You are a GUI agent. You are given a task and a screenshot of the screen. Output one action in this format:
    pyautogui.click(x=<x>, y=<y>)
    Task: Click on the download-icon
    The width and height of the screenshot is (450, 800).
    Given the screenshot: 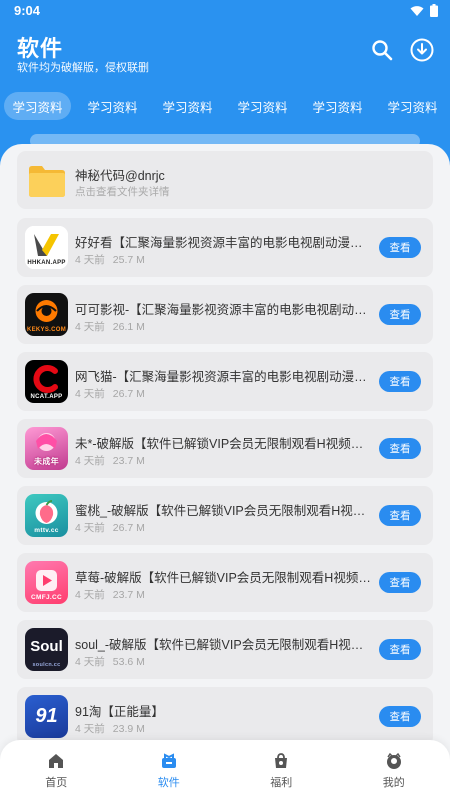 What is the action you would take?
    pyautogui.click(x=422, y=50)
    